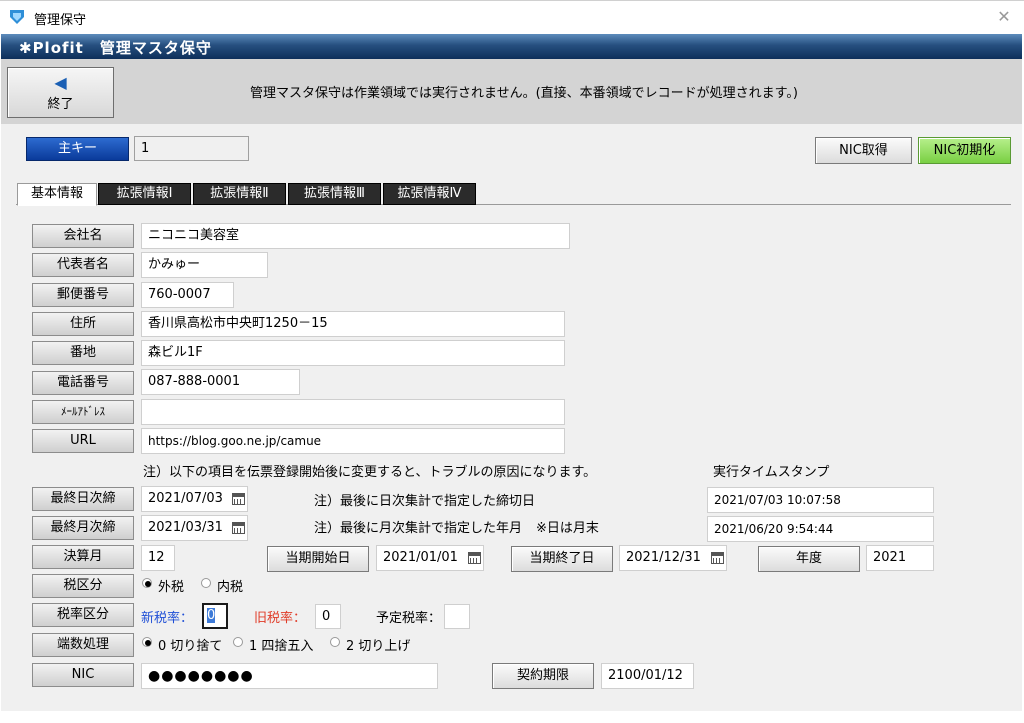 The image size is (1024, 723). What do you see at coordinates (83, 265) in the screenshot?
I see `representative-label: 代表者名` at bounding box center [83, 265].